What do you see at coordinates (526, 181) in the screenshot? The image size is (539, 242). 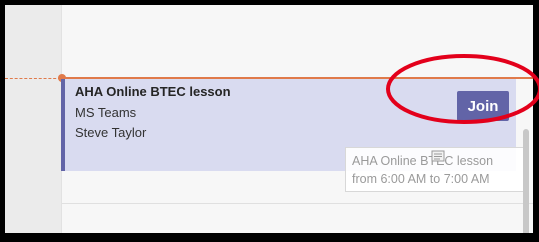 I see `vertical-scrollbar` at bounding box center [526, 181].